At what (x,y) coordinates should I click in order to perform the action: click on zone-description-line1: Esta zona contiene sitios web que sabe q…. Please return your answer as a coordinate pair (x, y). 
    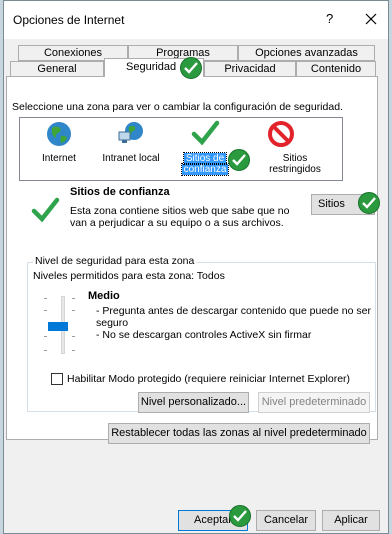
    Looking at the image, I should click on (180, 211).